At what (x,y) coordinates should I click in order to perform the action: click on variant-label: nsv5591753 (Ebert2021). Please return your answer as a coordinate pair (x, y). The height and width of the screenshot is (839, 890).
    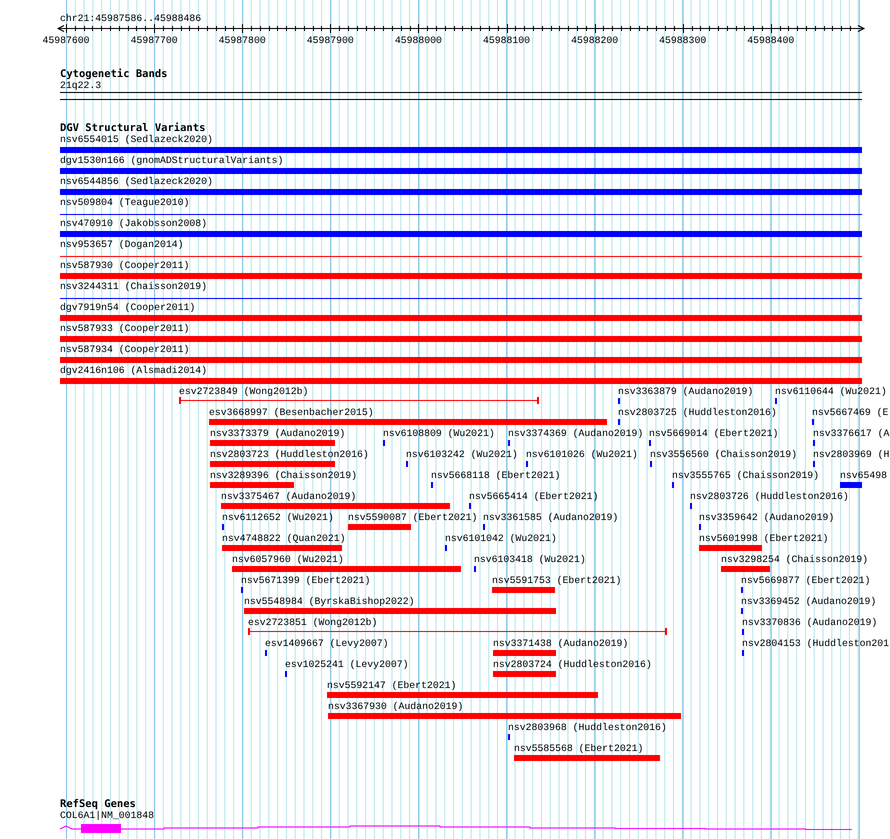
    Looking at the image, I should click on (557, 580).